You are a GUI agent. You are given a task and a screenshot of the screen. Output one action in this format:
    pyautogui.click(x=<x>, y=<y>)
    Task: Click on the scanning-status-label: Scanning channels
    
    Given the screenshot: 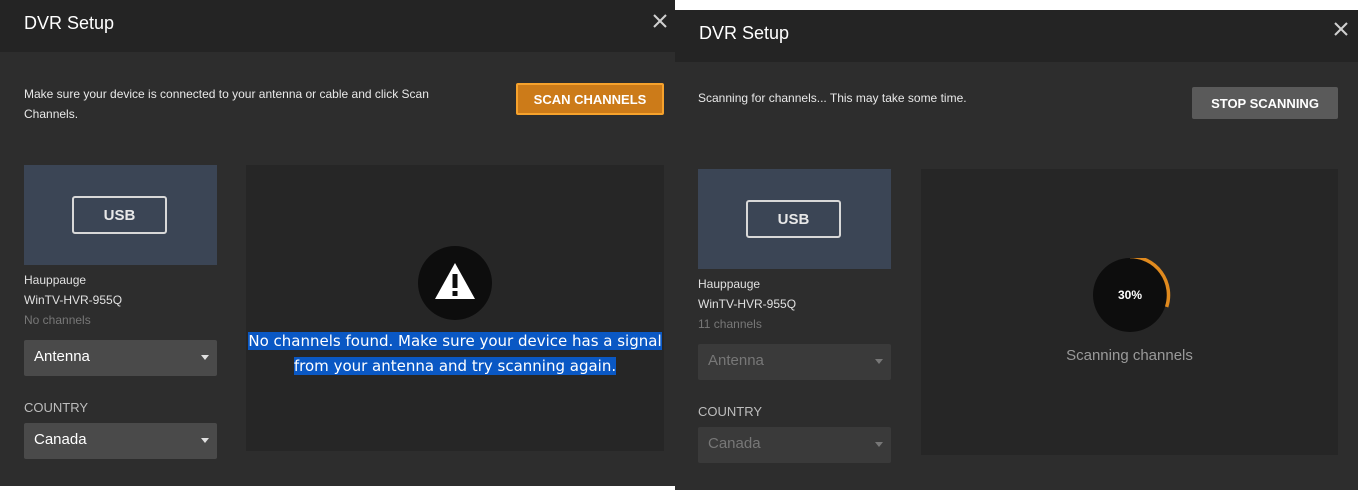 What is the action you would take?
    pyautogui.click(x=1129, y=355)
    